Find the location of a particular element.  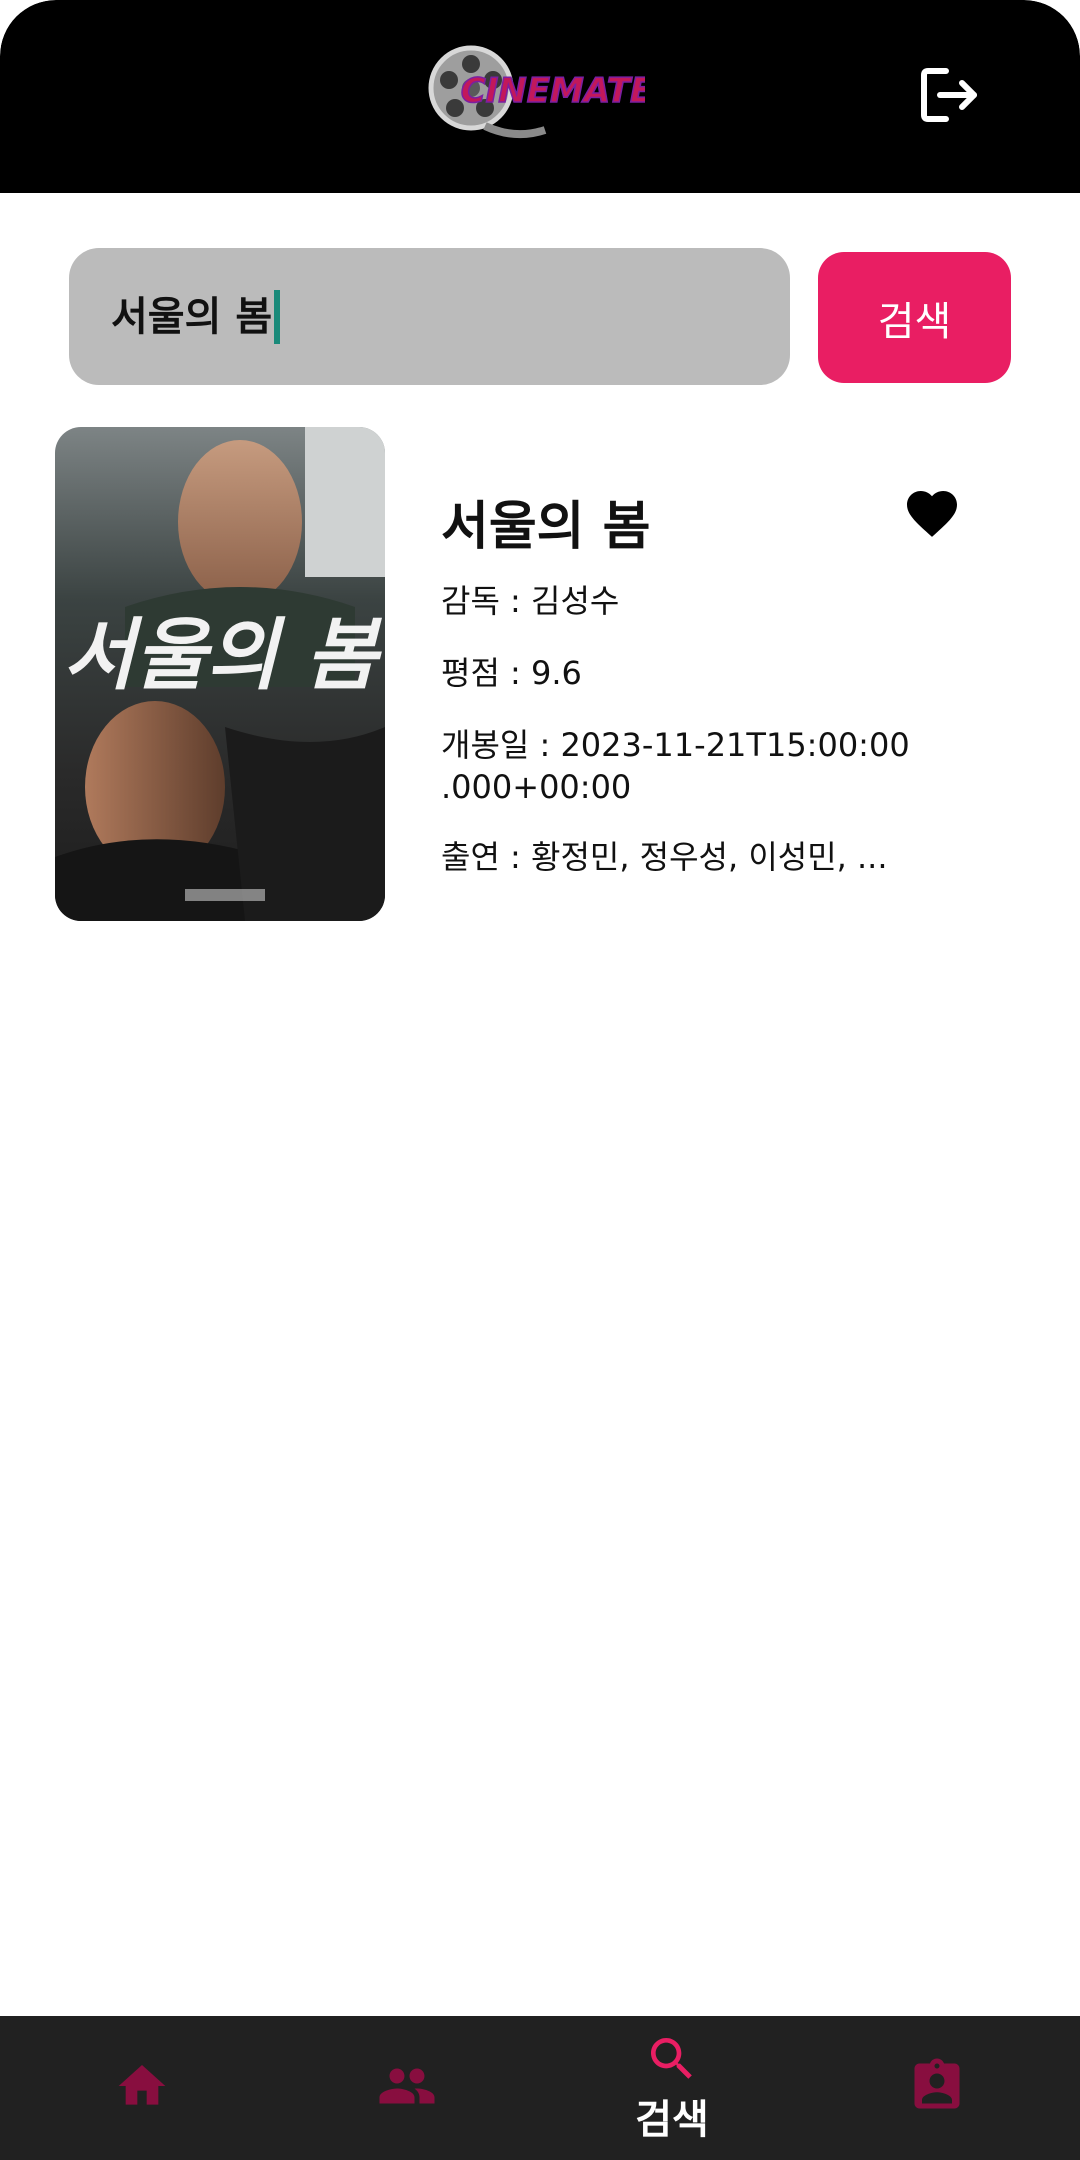

movie-poster: 서울의 봄 is located at coordinates (220, 674).